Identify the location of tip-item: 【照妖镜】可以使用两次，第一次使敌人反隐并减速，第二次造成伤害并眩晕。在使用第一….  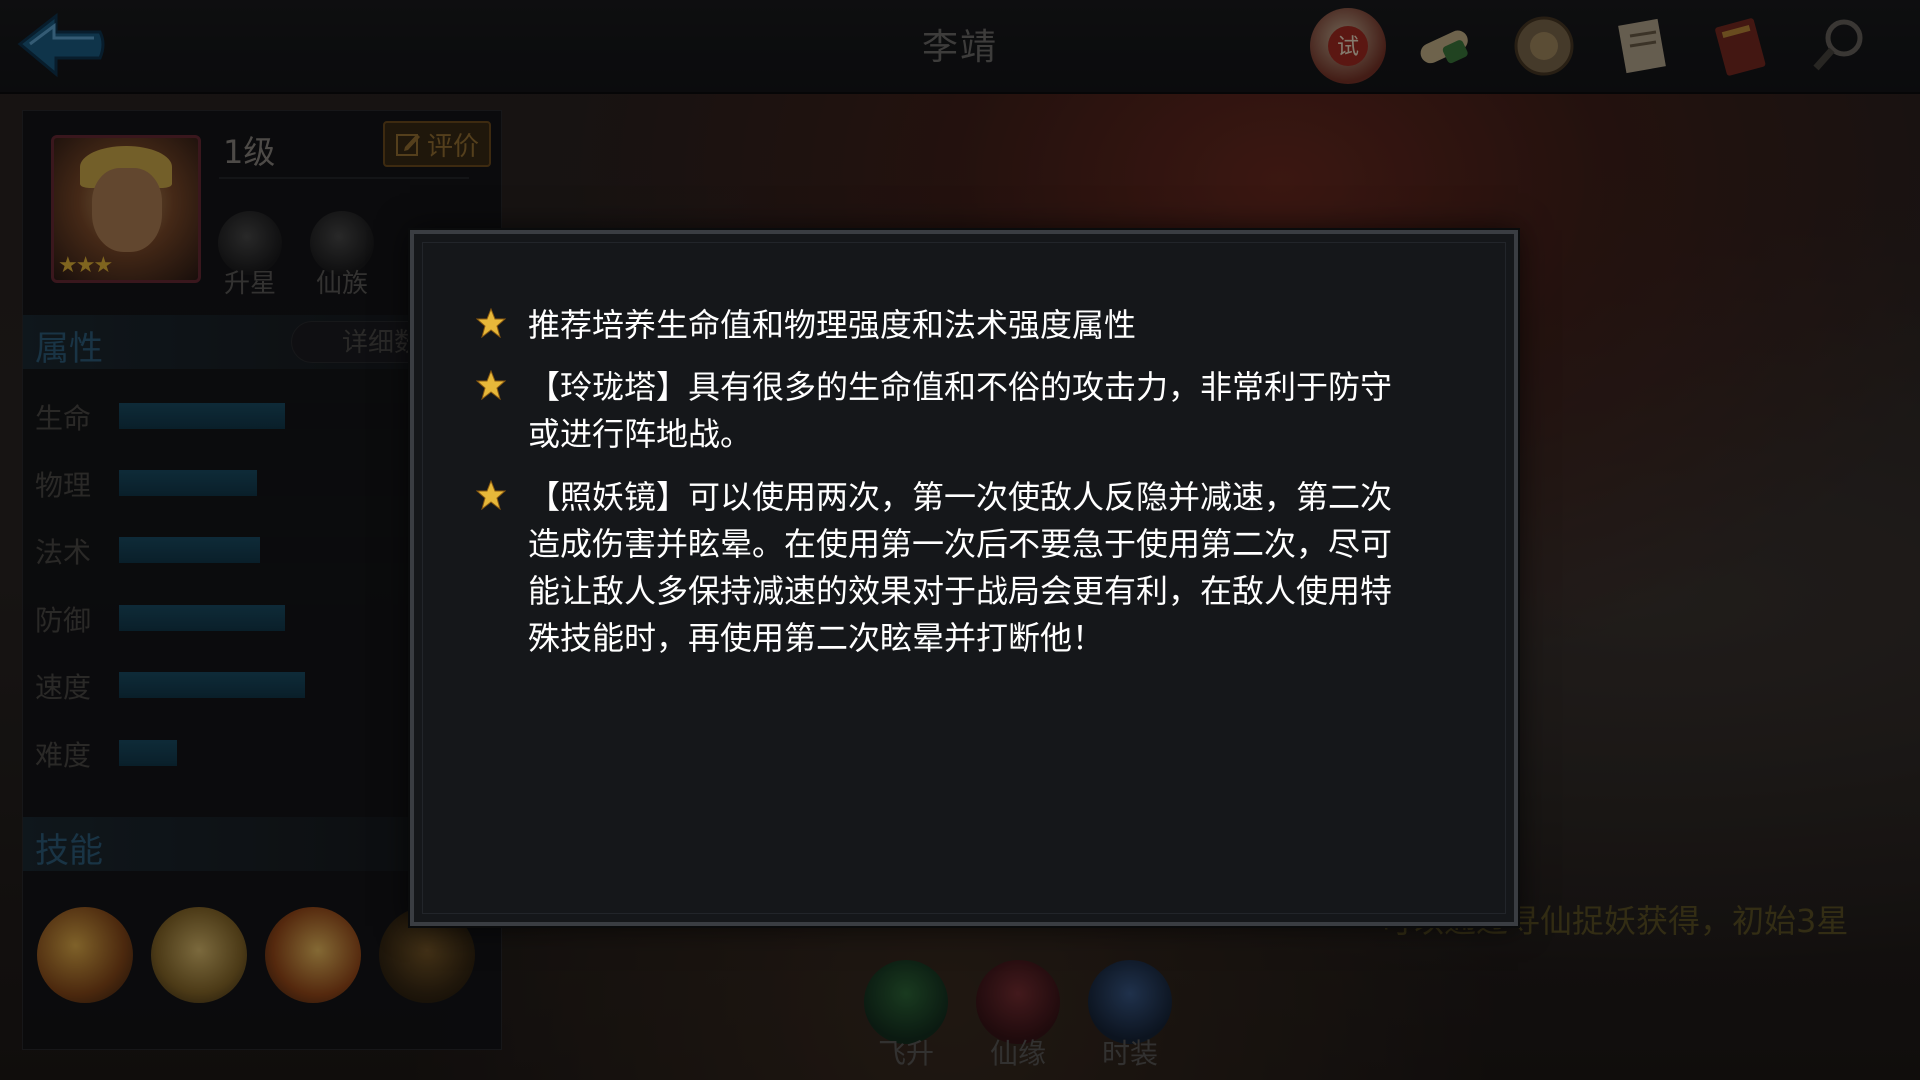
(956, 574).